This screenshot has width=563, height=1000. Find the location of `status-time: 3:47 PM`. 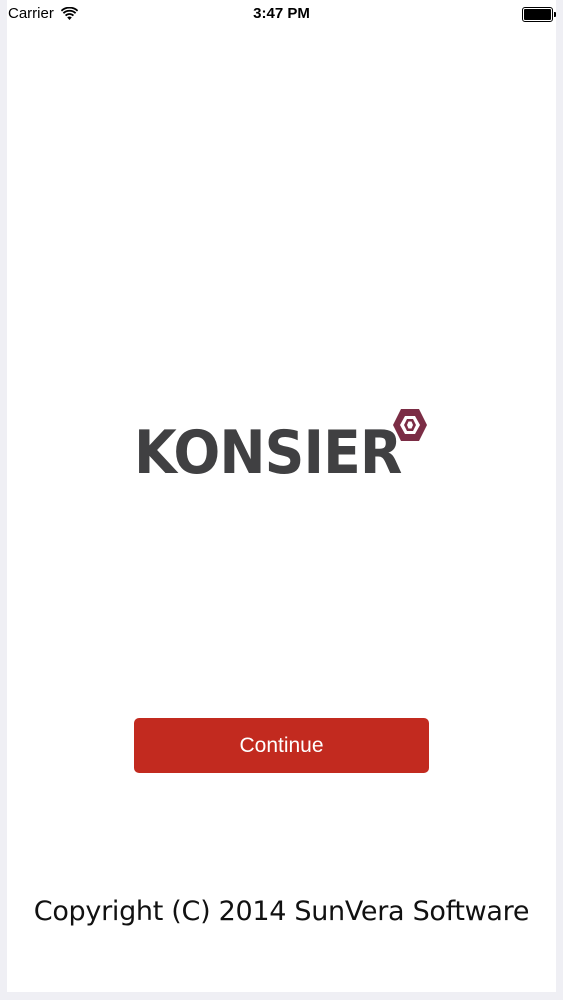

status-time: 3:47 PM is located at coordinates (281, 13).